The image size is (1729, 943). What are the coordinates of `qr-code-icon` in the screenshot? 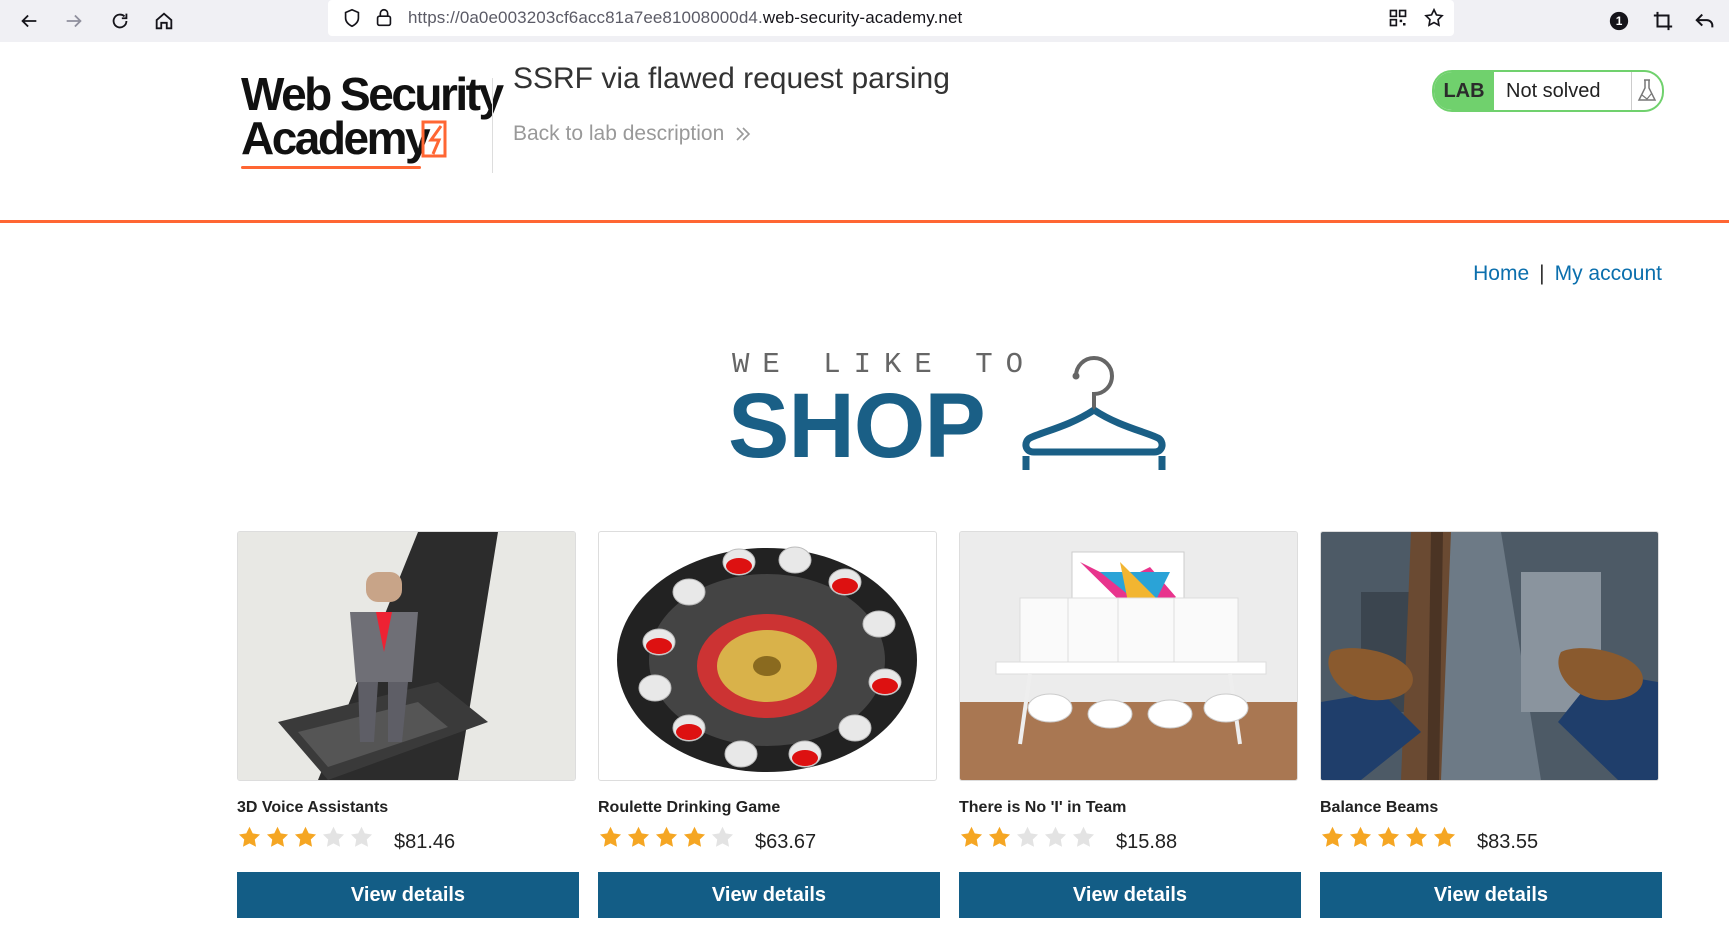 It's located at (1398, 18).